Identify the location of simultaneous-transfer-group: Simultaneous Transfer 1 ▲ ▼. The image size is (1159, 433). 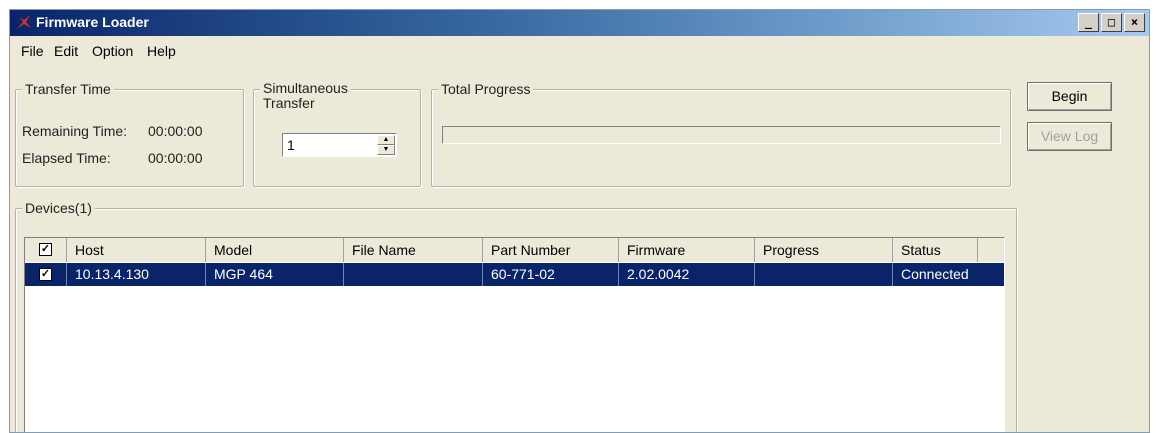
(337, 134).